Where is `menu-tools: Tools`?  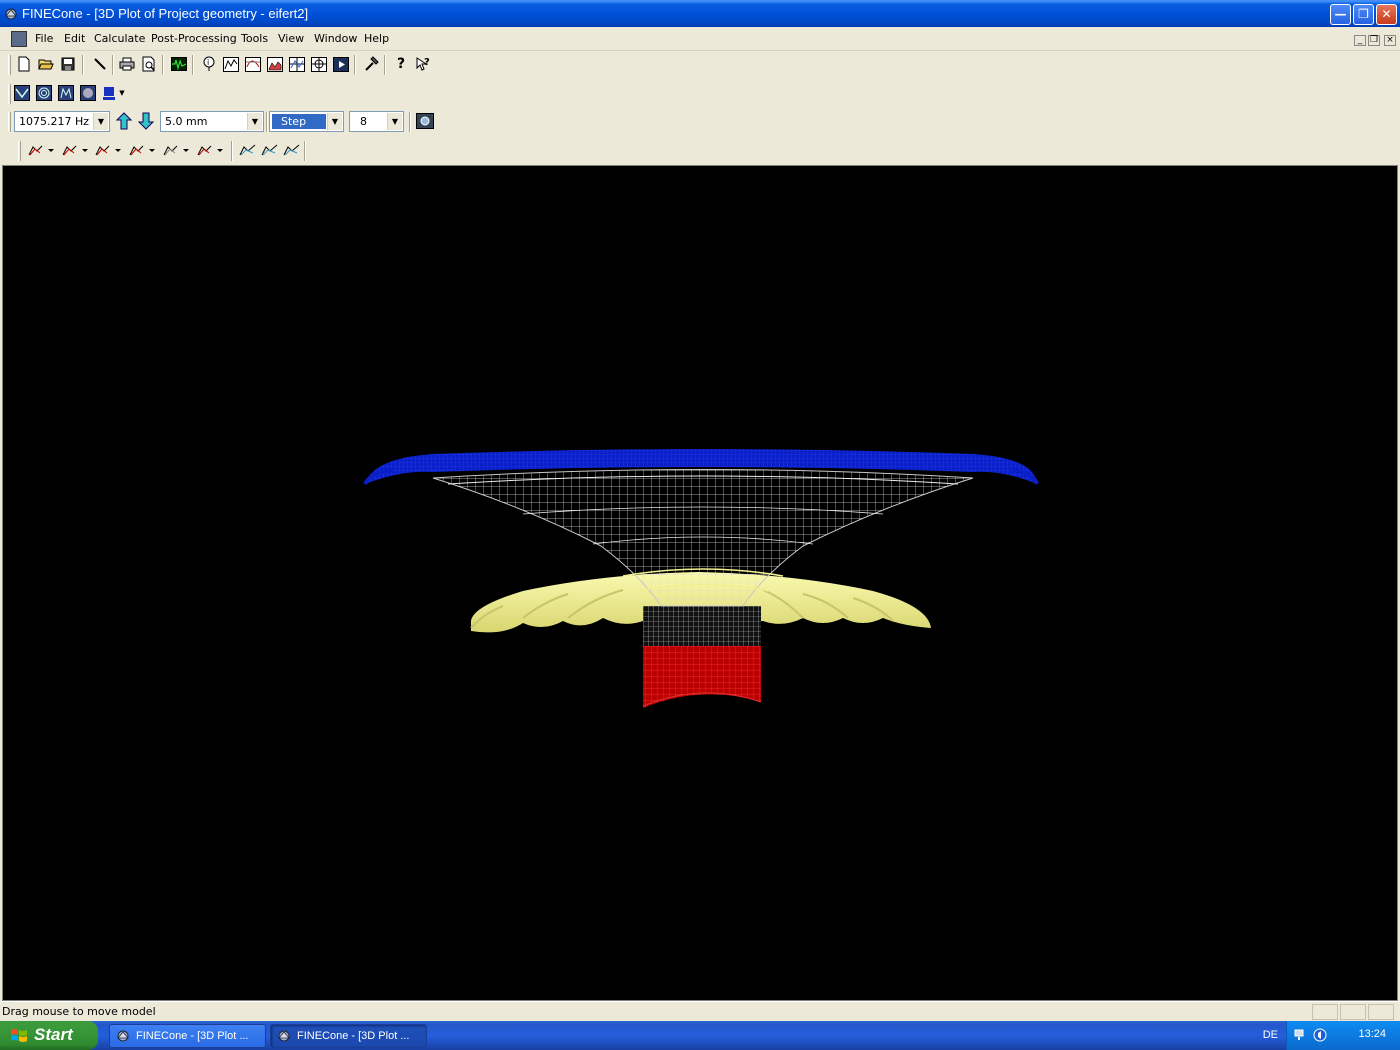
menu-tools: Tools is located at coordinates (254, 39).